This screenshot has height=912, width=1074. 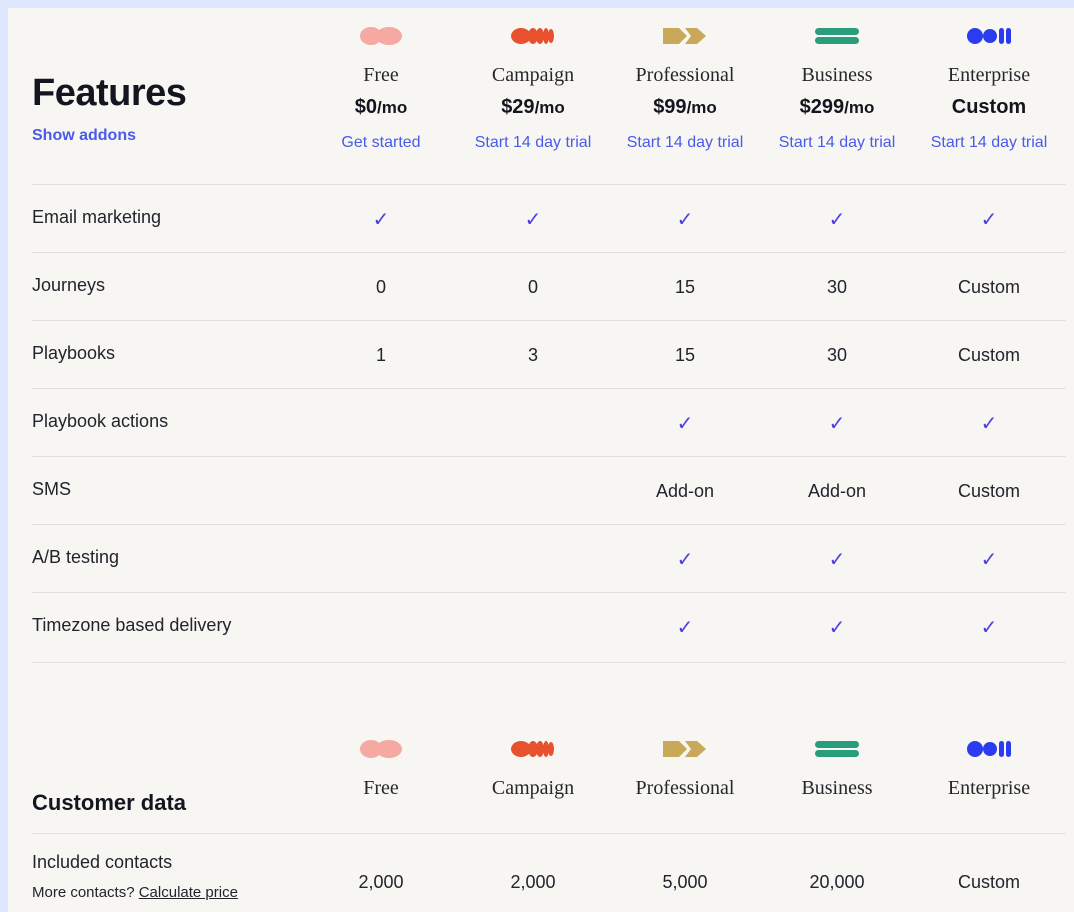 What do you see at coordinates (52, 489) in the screenshot?
I see `row-label: SMS` at bounding box center [52, 489].